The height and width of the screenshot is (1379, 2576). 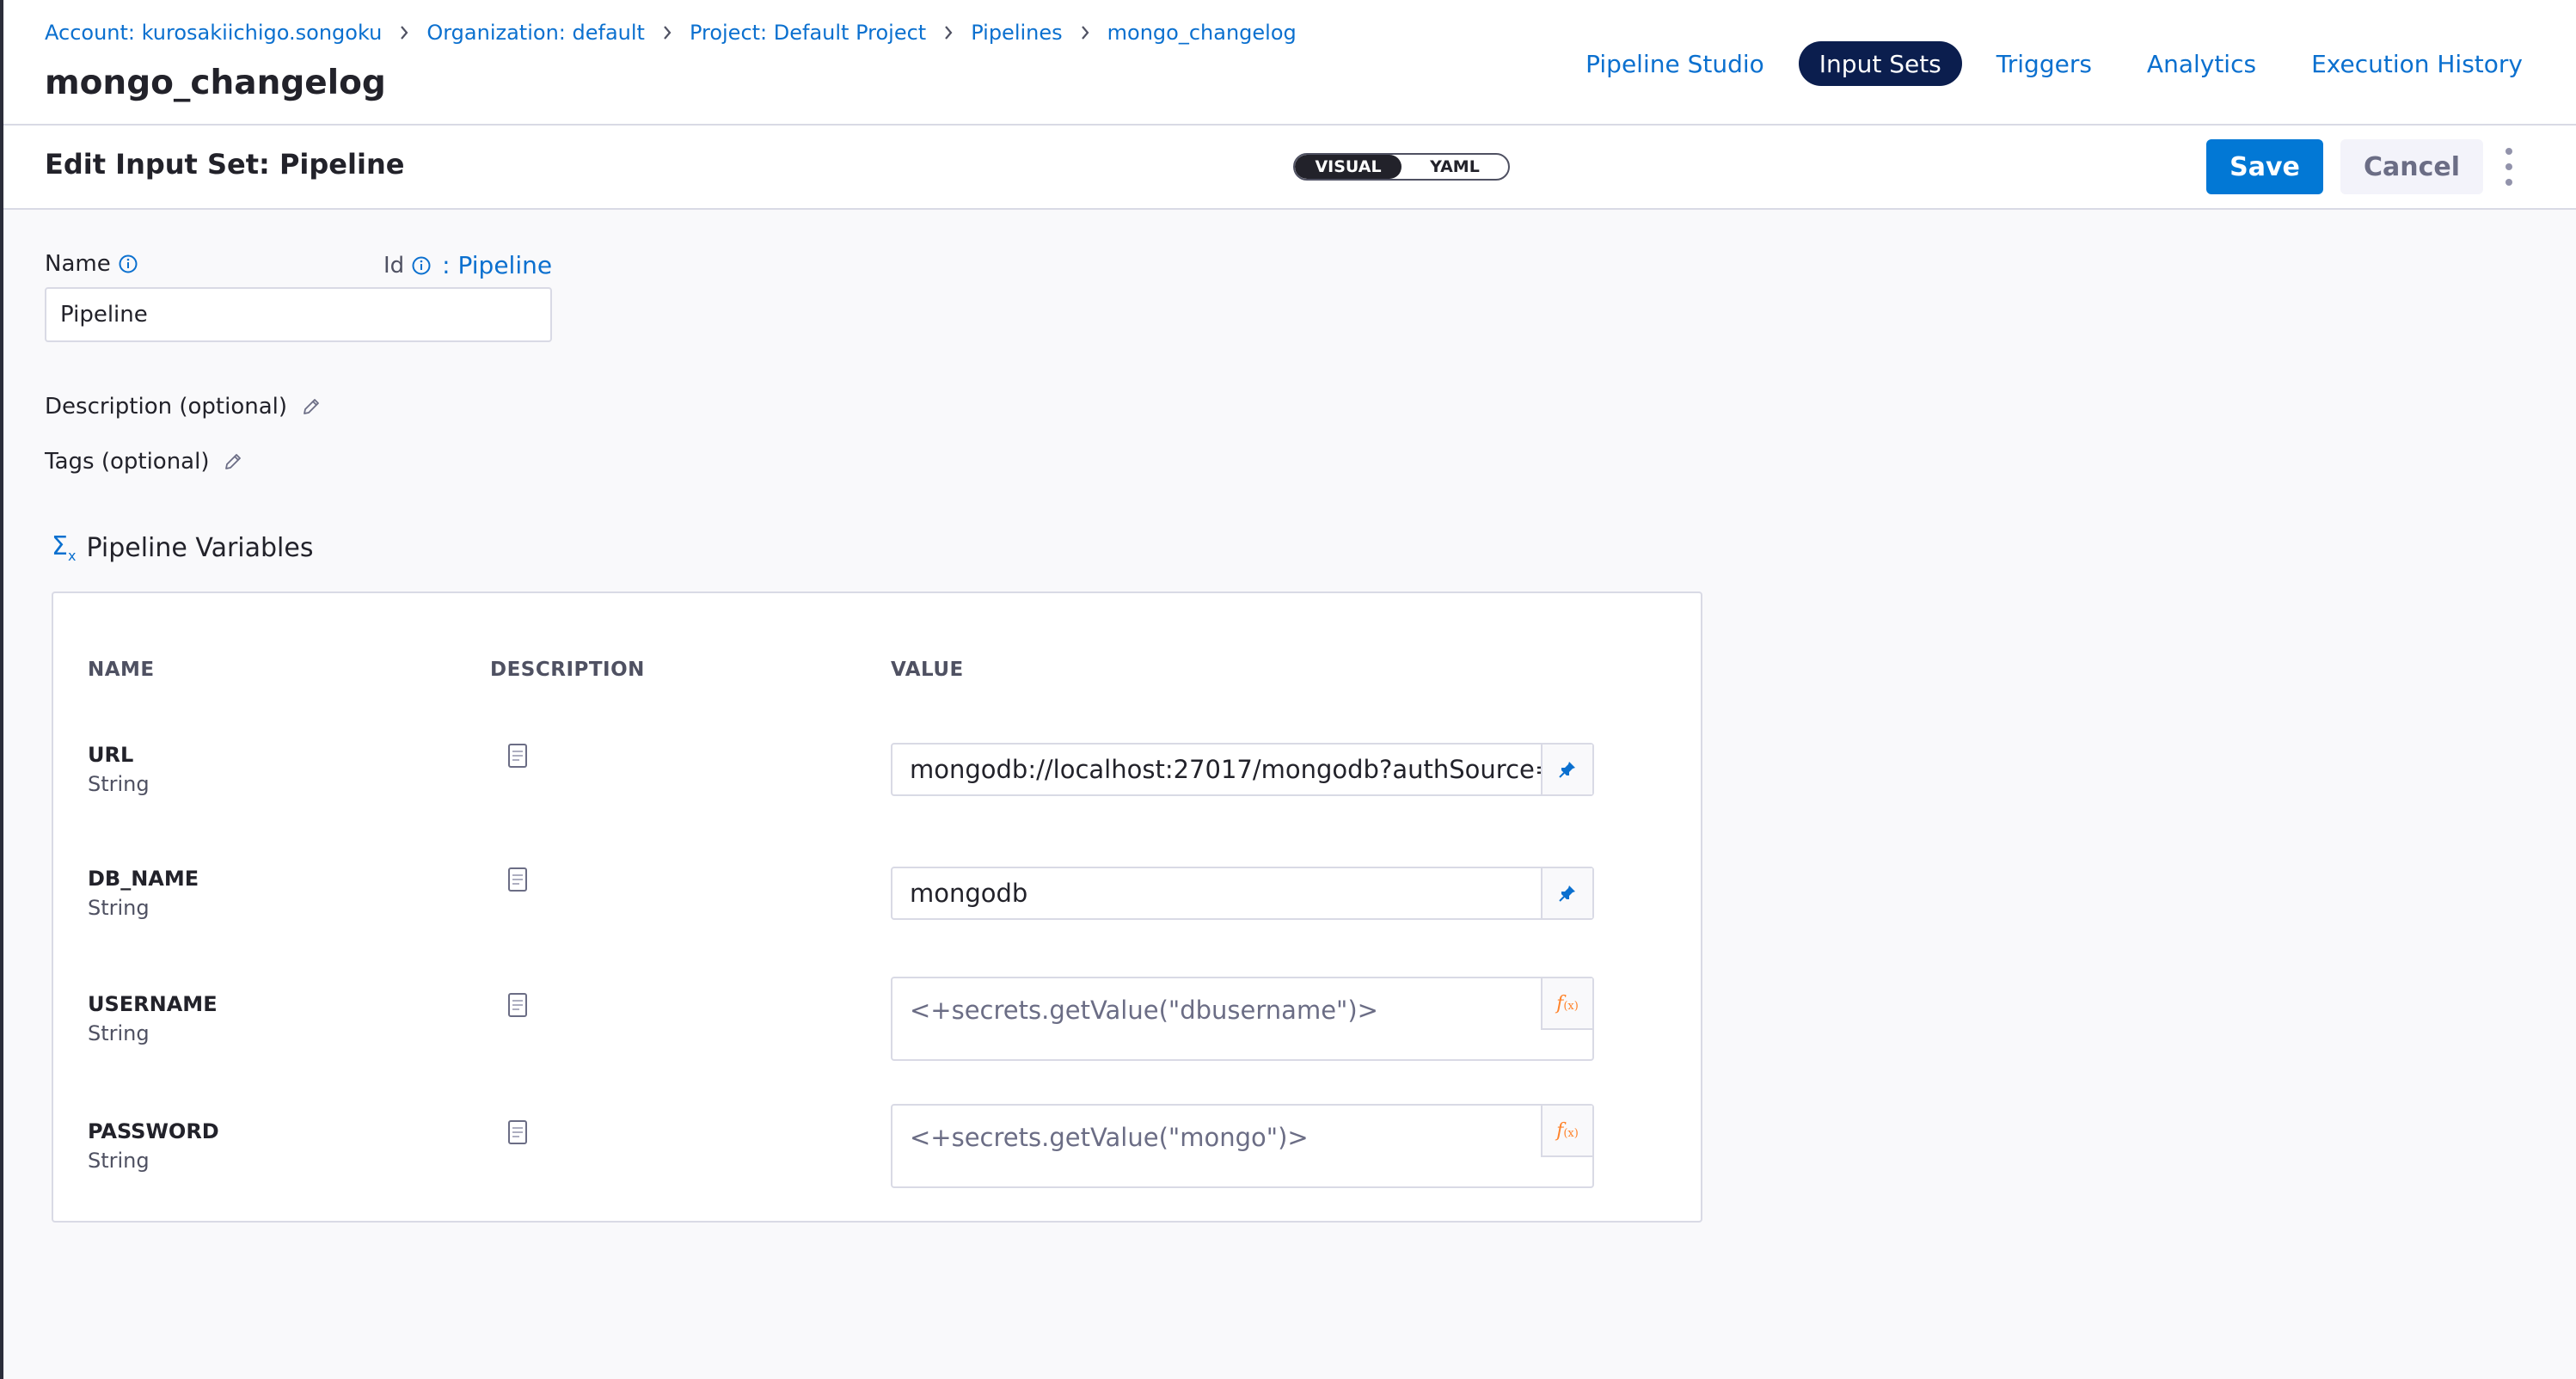 I want to click on value-field-username: <+secrets.getValue("dbusername")> f(x), so click(x=1242, y=1019).